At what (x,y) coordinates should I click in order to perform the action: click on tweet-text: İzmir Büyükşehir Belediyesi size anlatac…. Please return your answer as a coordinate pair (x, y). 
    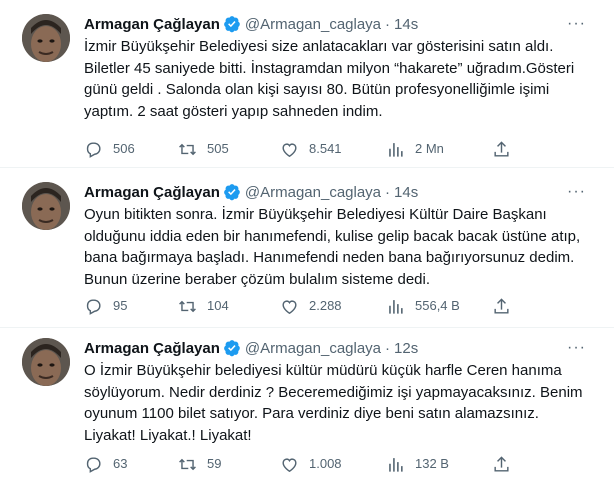
    Looking at the image, I should click on (329, 79).